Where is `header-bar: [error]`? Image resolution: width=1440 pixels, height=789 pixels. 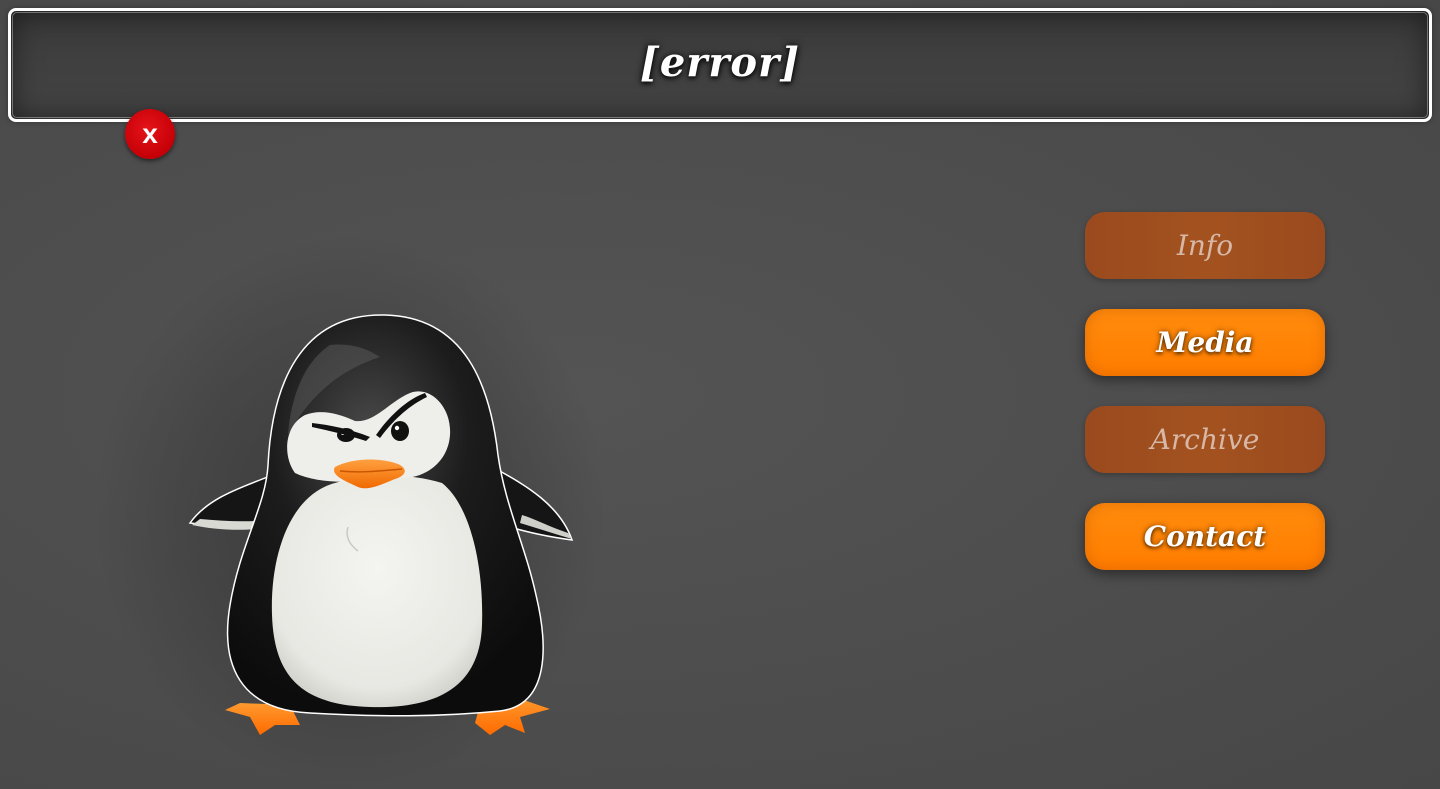 header-bar: [error] is located at coordinates (720, 65).